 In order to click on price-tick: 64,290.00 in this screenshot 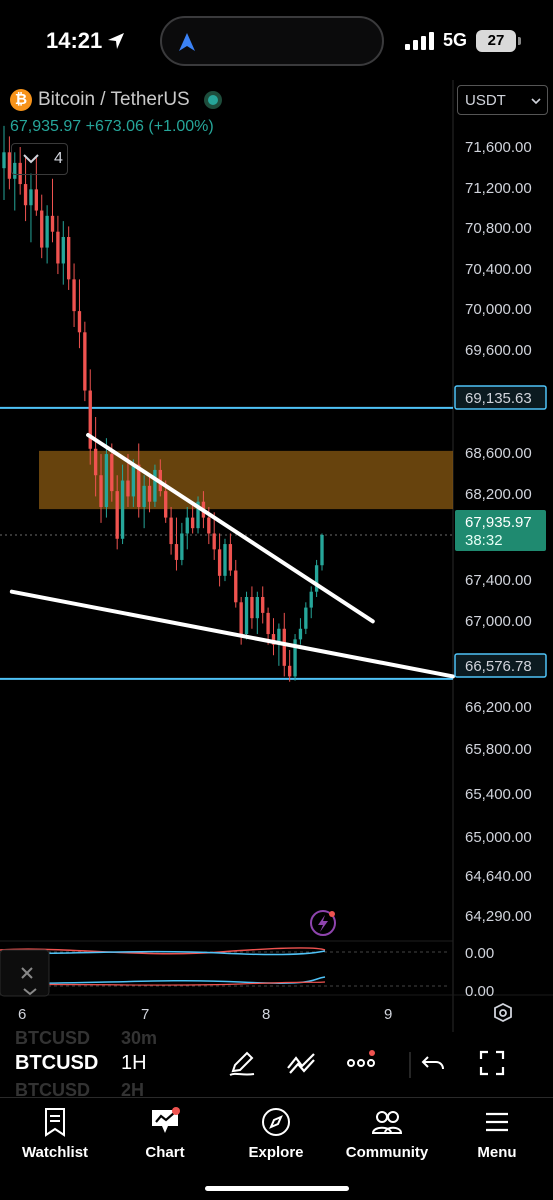, I will do `click(498, 916)`.